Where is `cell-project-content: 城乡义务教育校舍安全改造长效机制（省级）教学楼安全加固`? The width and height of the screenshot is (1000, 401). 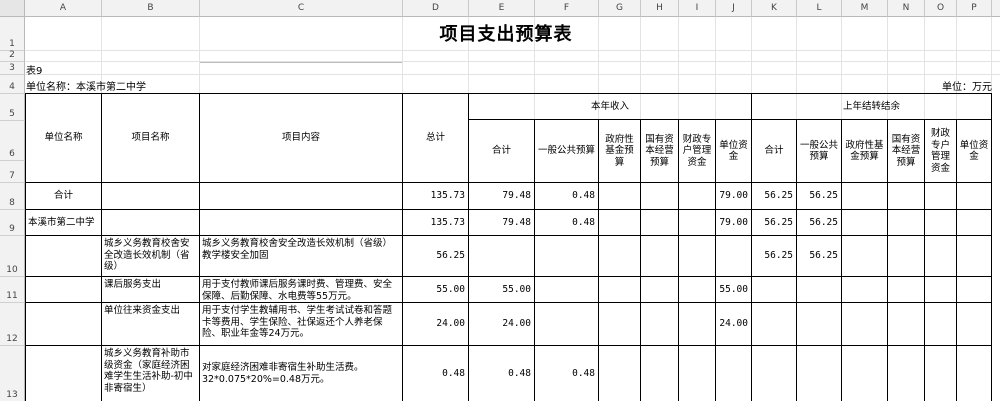
cell-project-content: 城乡义务教育校舍安全改造长效机制（省级）教学楼安全加固 is located at coordinates (301, 256).